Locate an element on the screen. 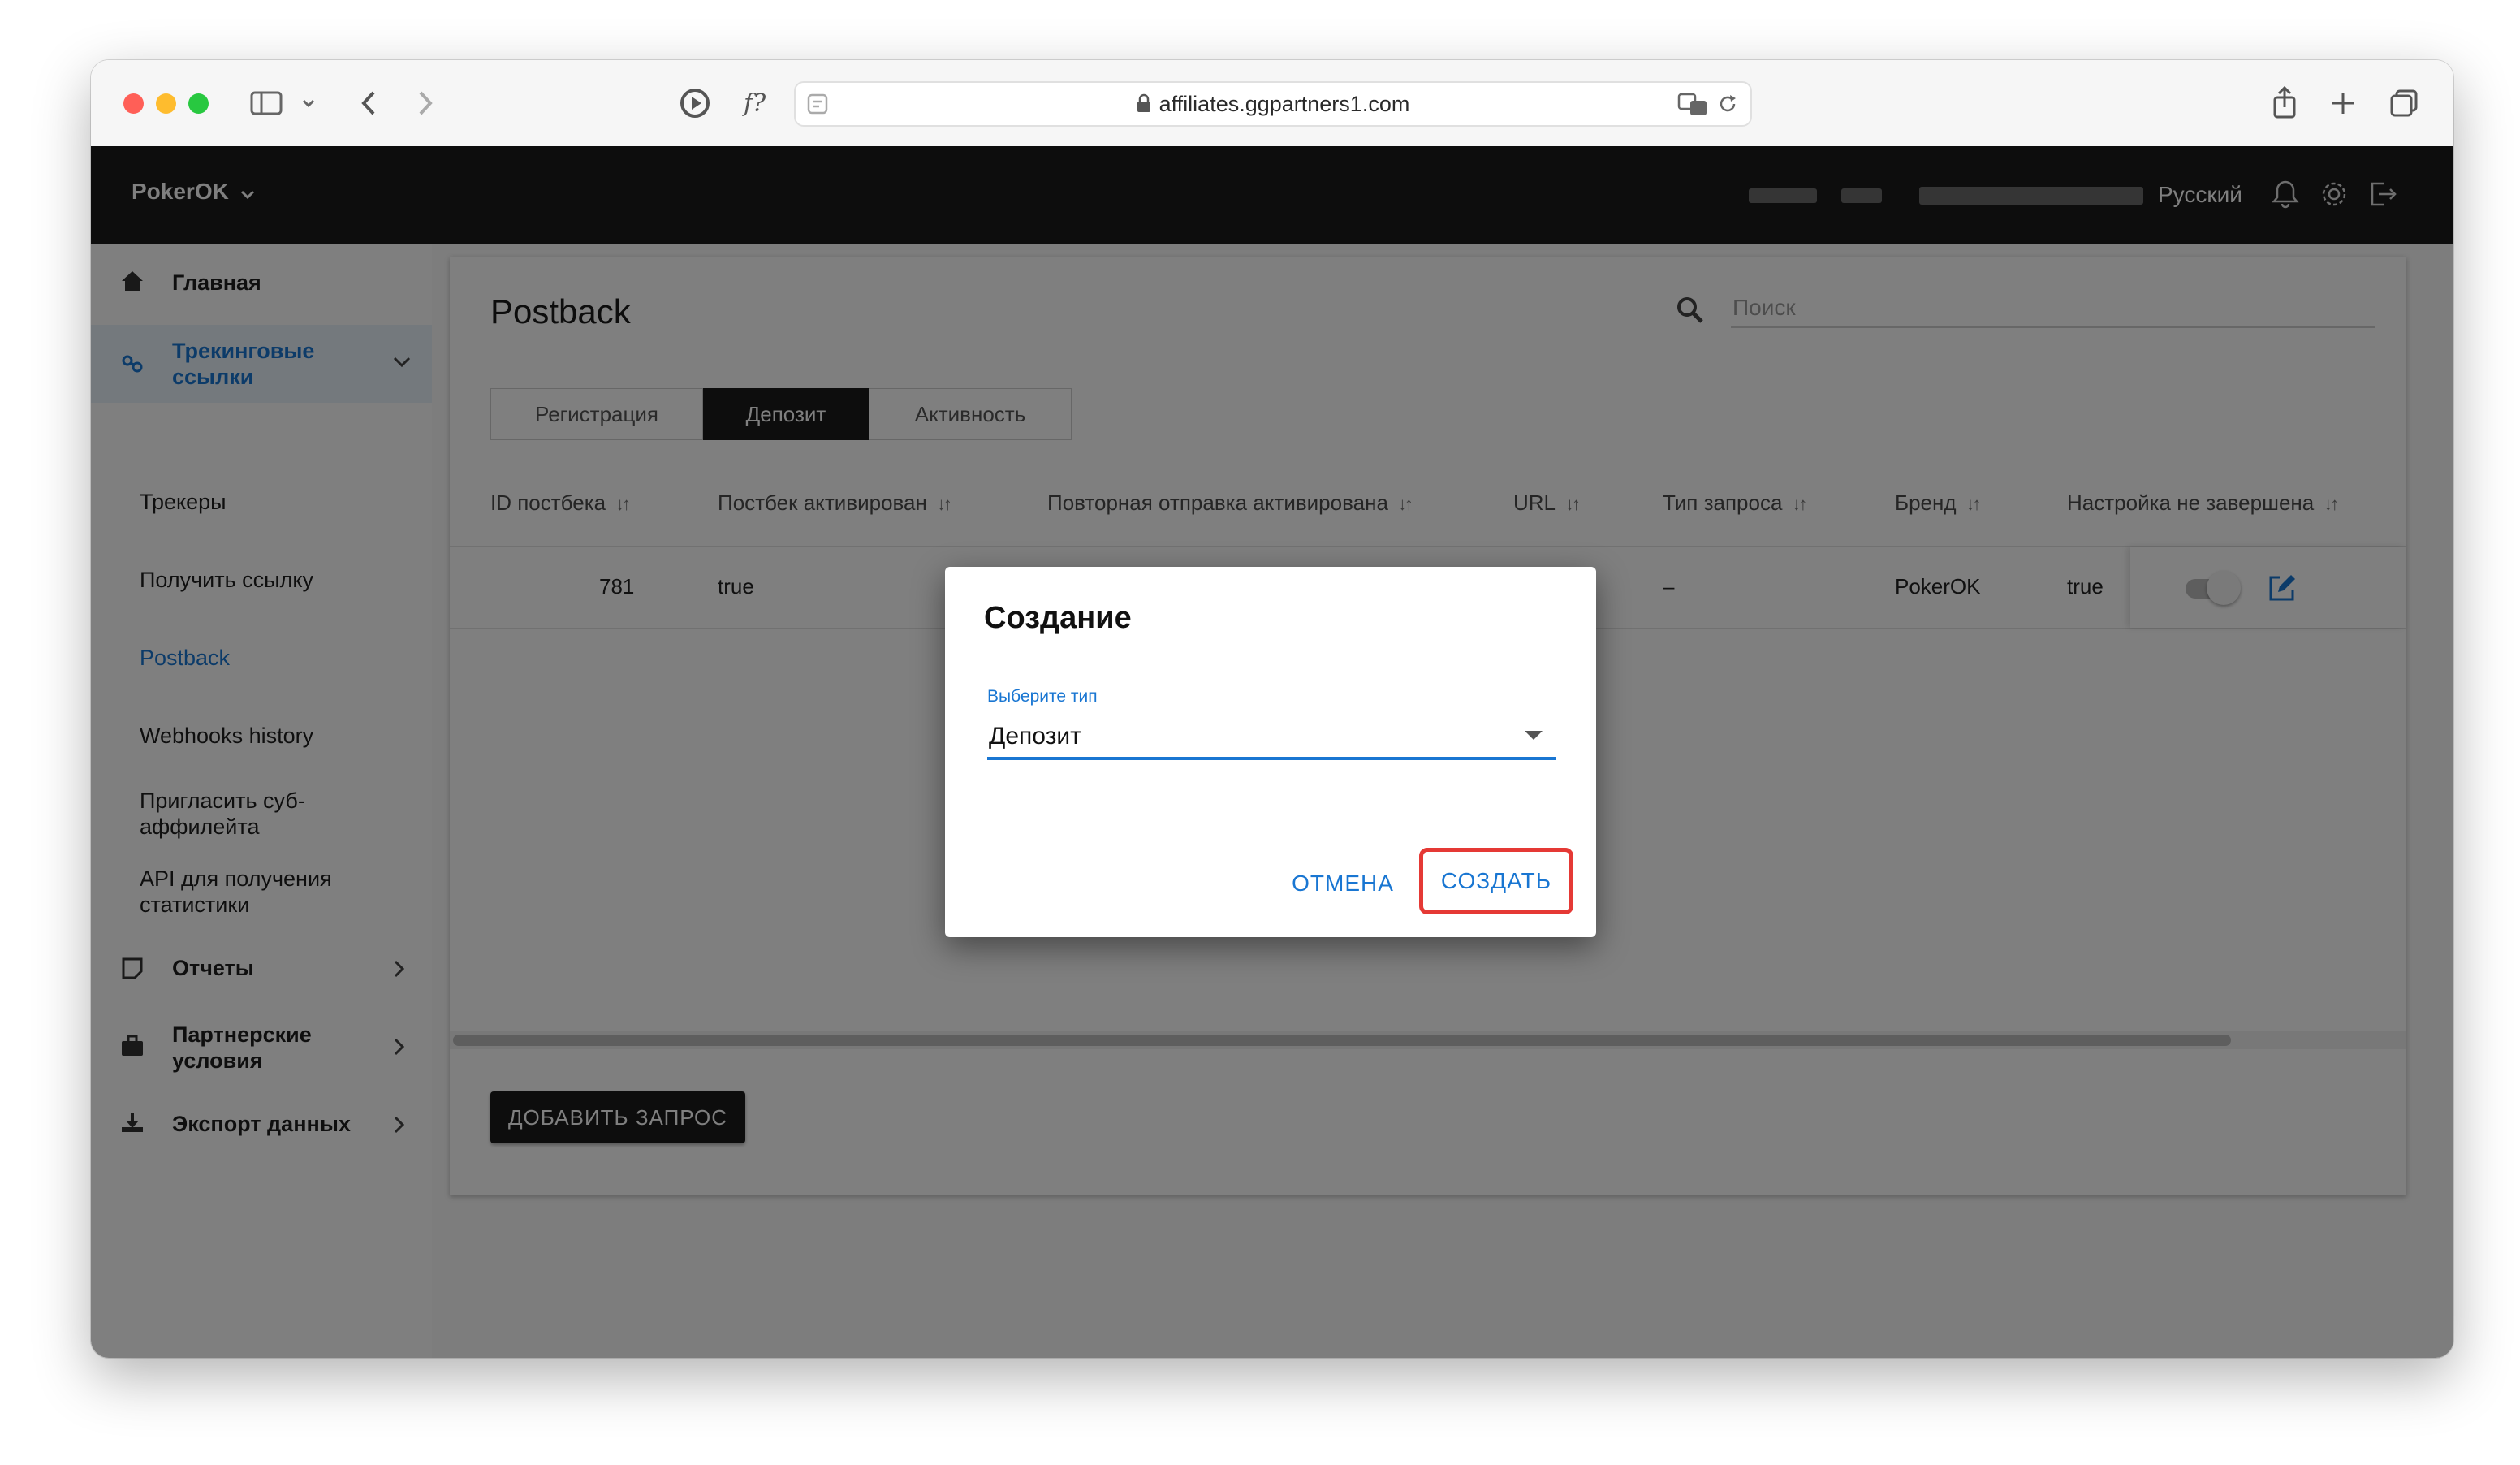 Image resolution: width=2520 pixels, height=1465 pixels. share-icon is located at coordinates (2284, 103).